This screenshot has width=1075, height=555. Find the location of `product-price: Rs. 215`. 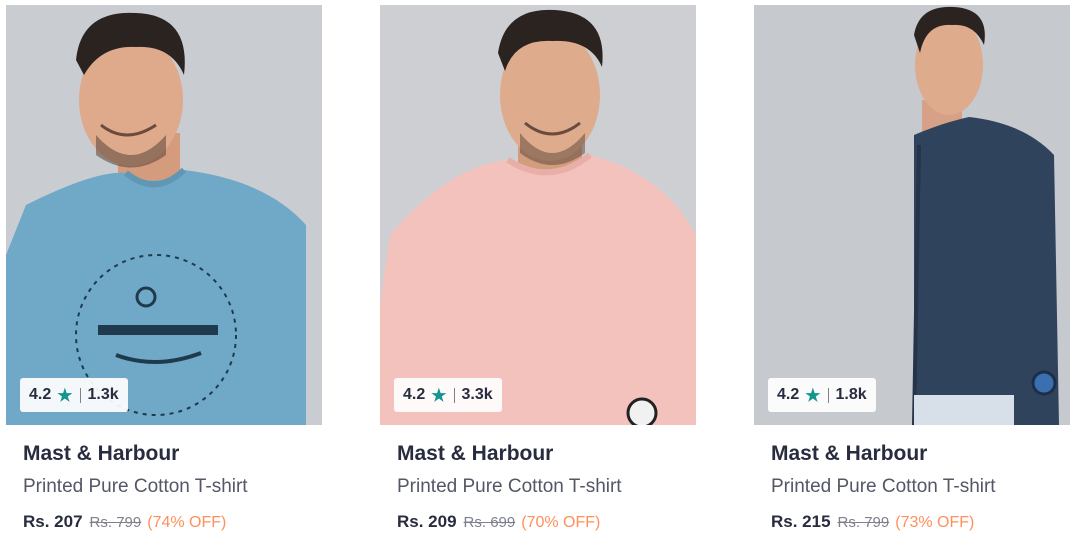

product-price: Rs. 215 is located at coordinates (801, 521).